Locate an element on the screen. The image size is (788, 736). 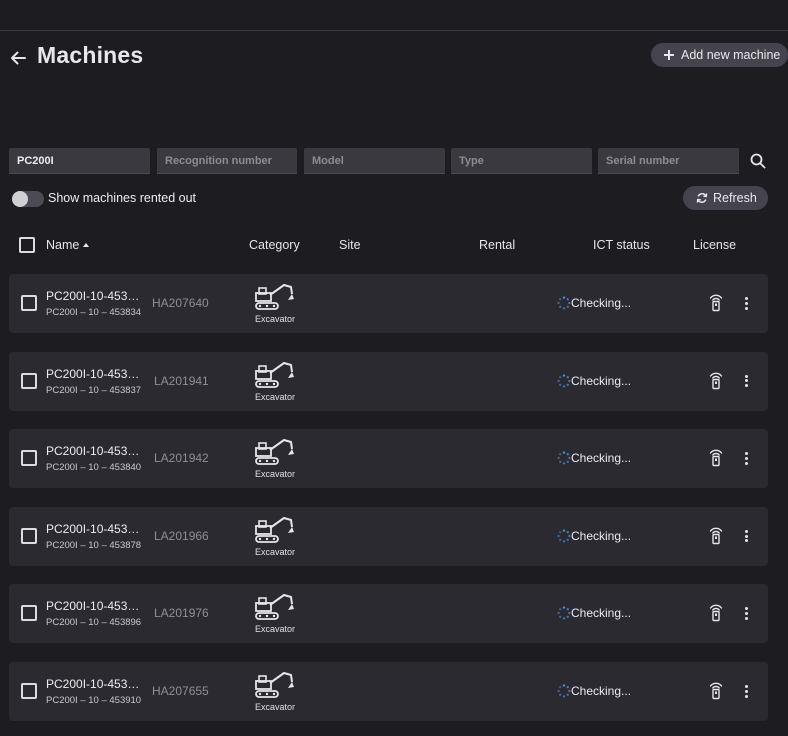
machine-name: PC200I-10-453840 is located at coordinates (94, 451).